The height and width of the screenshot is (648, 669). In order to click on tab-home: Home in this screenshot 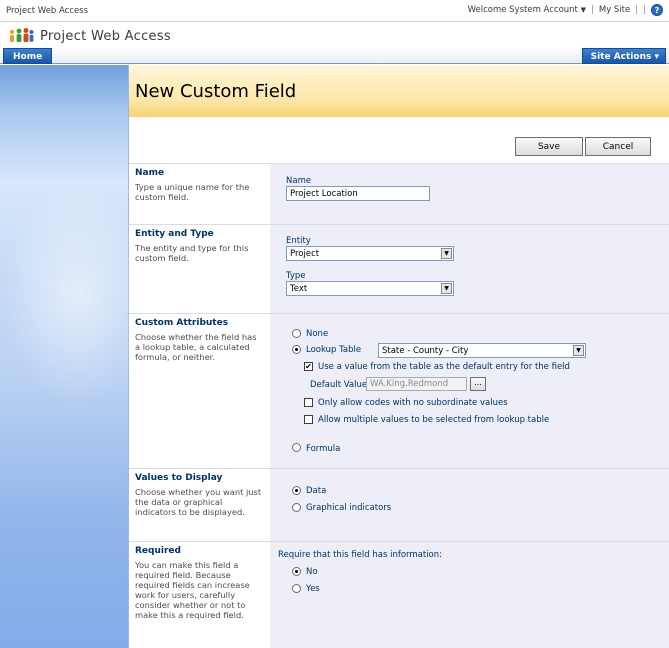, I will do `click(28, 56)`.